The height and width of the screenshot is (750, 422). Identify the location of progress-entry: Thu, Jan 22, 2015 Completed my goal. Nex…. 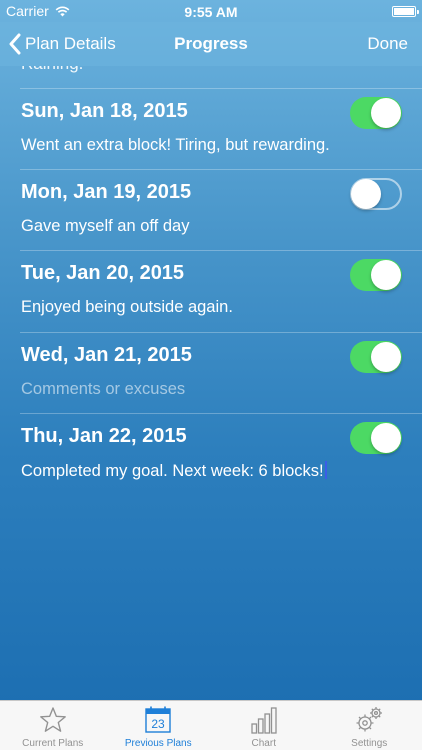
(211, 453).